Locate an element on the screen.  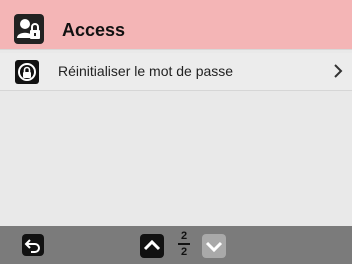
fraction-bar is located at coordinates (184, 244).